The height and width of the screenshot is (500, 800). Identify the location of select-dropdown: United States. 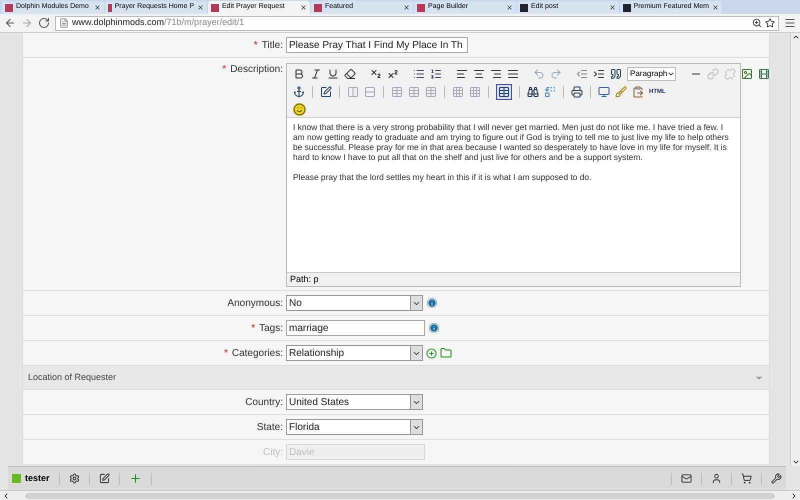
(354, 402).